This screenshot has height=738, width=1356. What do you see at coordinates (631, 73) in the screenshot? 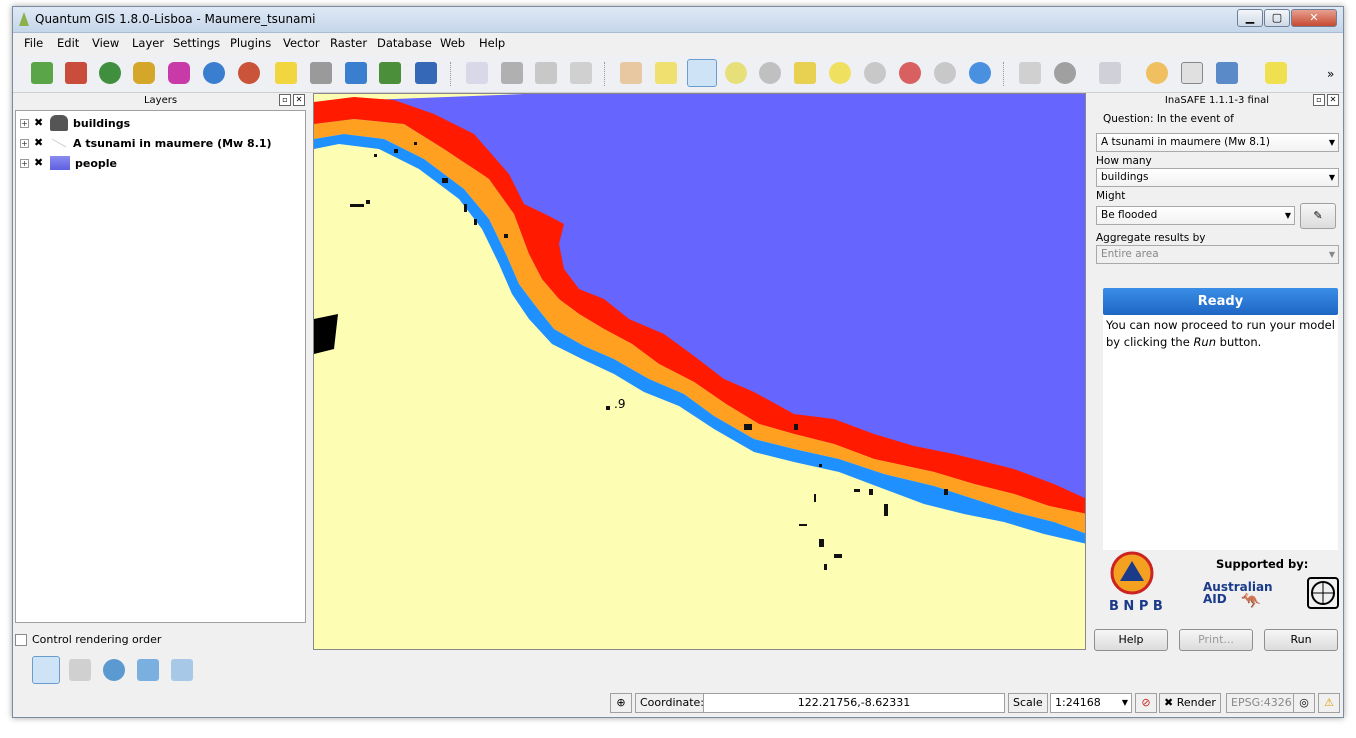
I see `pan-icon` at bounding box center [631, 73].